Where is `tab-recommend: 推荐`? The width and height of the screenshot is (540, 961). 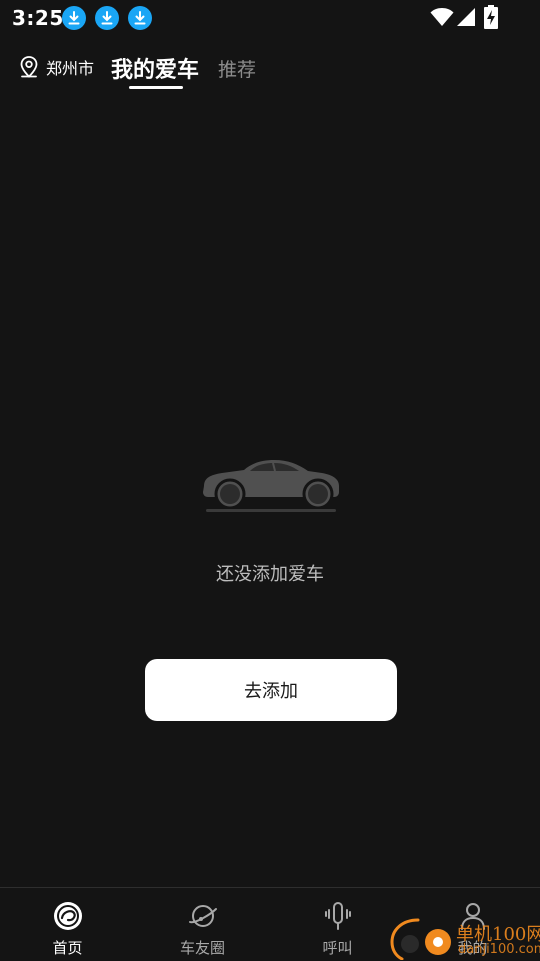 tab-recommend: 推荐 is located at coordinates (237, 68).